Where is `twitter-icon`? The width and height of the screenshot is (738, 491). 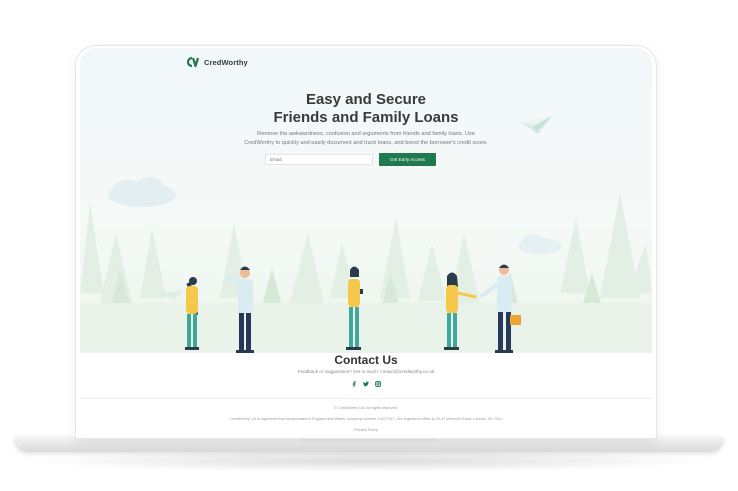
twitter-icon is located at coordinates (366, 384).